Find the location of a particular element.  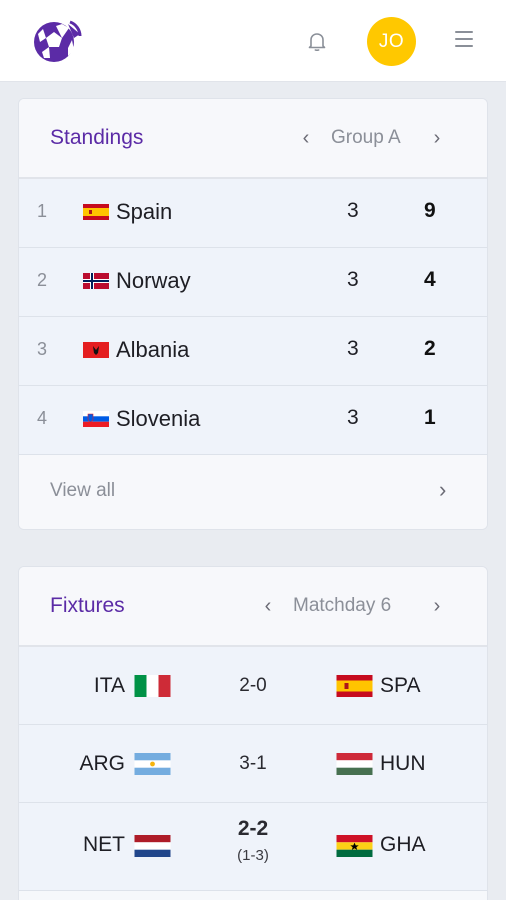

fixtures-header: Fixtures ‹ Matchday 6 › is located at coordinates (253, 607).